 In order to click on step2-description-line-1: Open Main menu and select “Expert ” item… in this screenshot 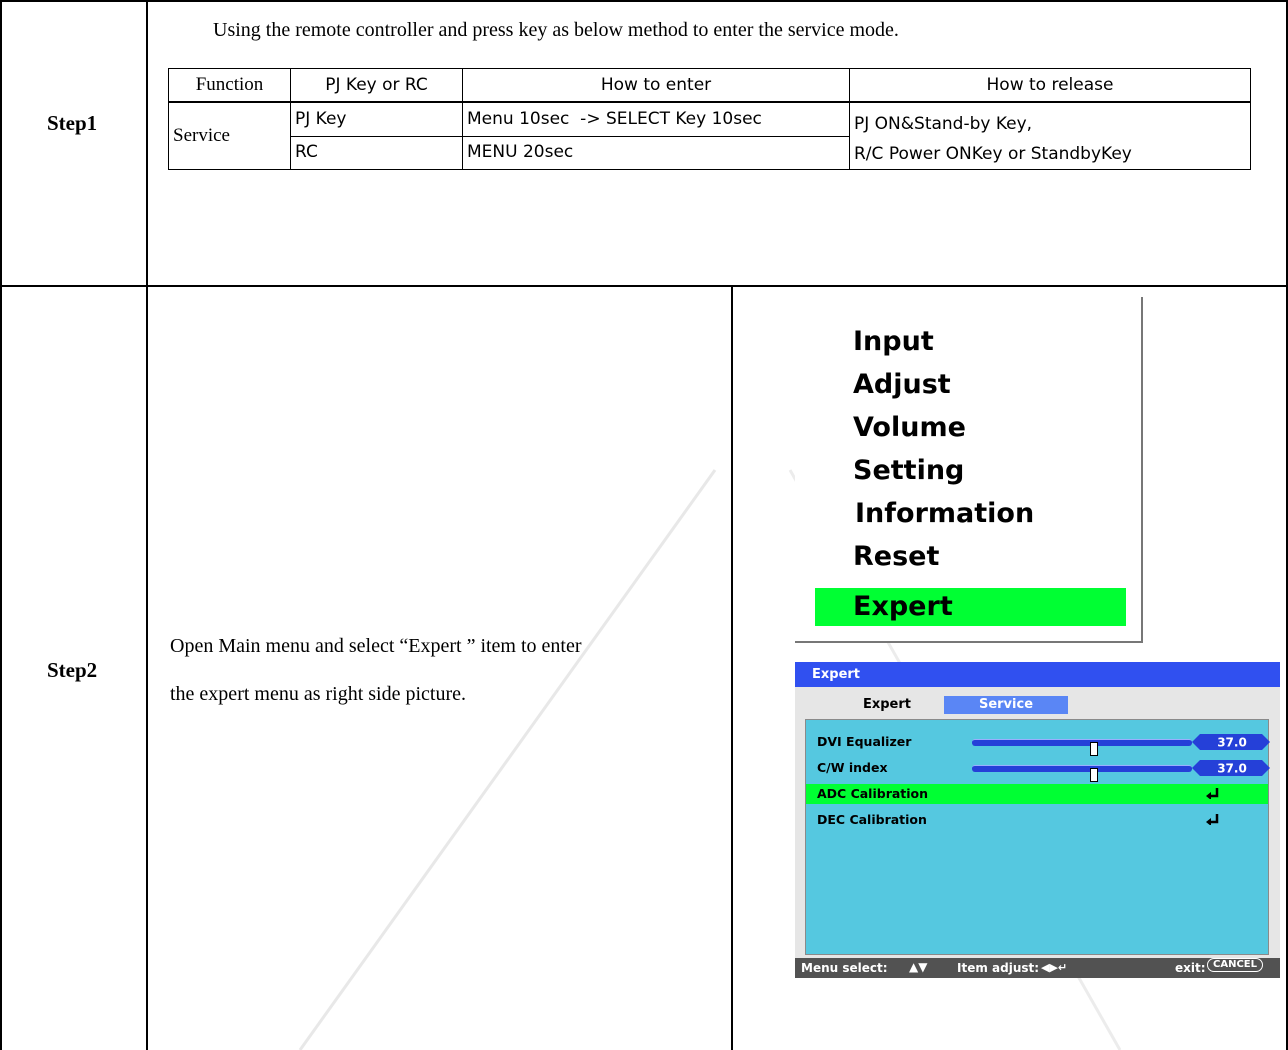, I will do `click(376, 646)`.